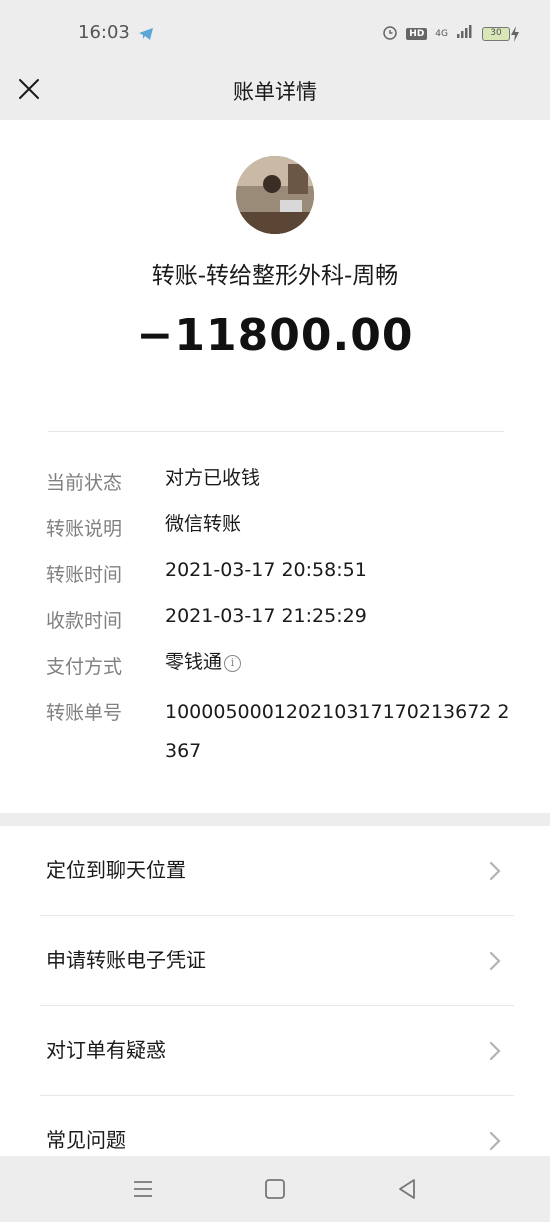  What do you see at coordinates (451, 33) in the screenshot?
I see `status-icons: HD 4G 30` at bounding box center [451, 33].